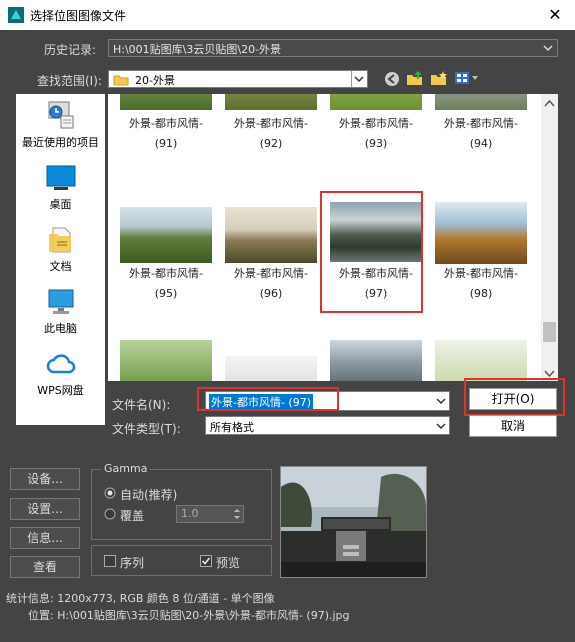 Image resolution: width=575 pixels, height=642 pixels. What do you see at coordinates (376, 134) in the screenshot?
I see `file-caption: 外景-都市风情- (93)` at bounding box center [376, 134].